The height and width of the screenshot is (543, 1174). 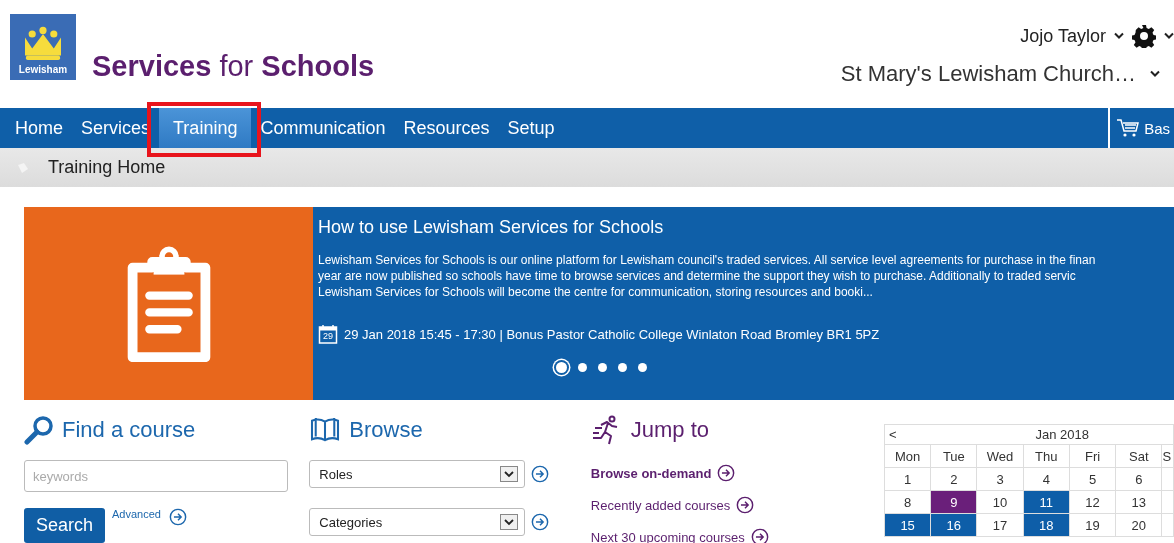 I want to click on calendar-day: 6, so click(x=1138, y=479).